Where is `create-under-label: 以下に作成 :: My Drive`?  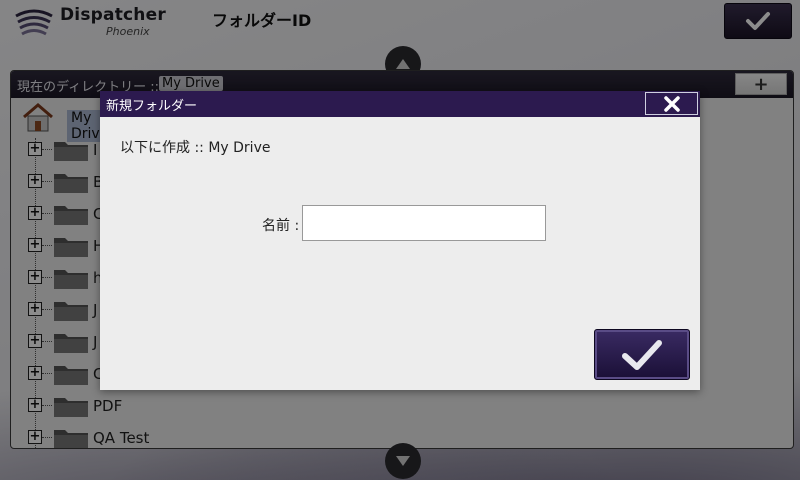 create-under-label: 以下に作成 :: My Drive is located at coordinates (195, 148).